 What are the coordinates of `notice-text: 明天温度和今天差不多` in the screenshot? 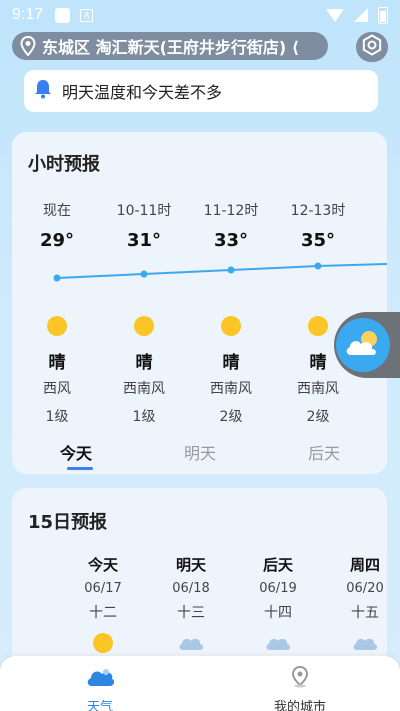 It's located at (142, 92).